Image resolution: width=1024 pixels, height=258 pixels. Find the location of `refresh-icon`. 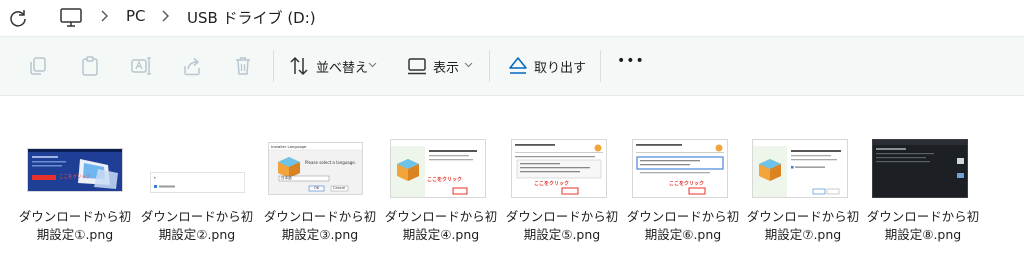

refresh-icon is located at coordinates (18, 18).